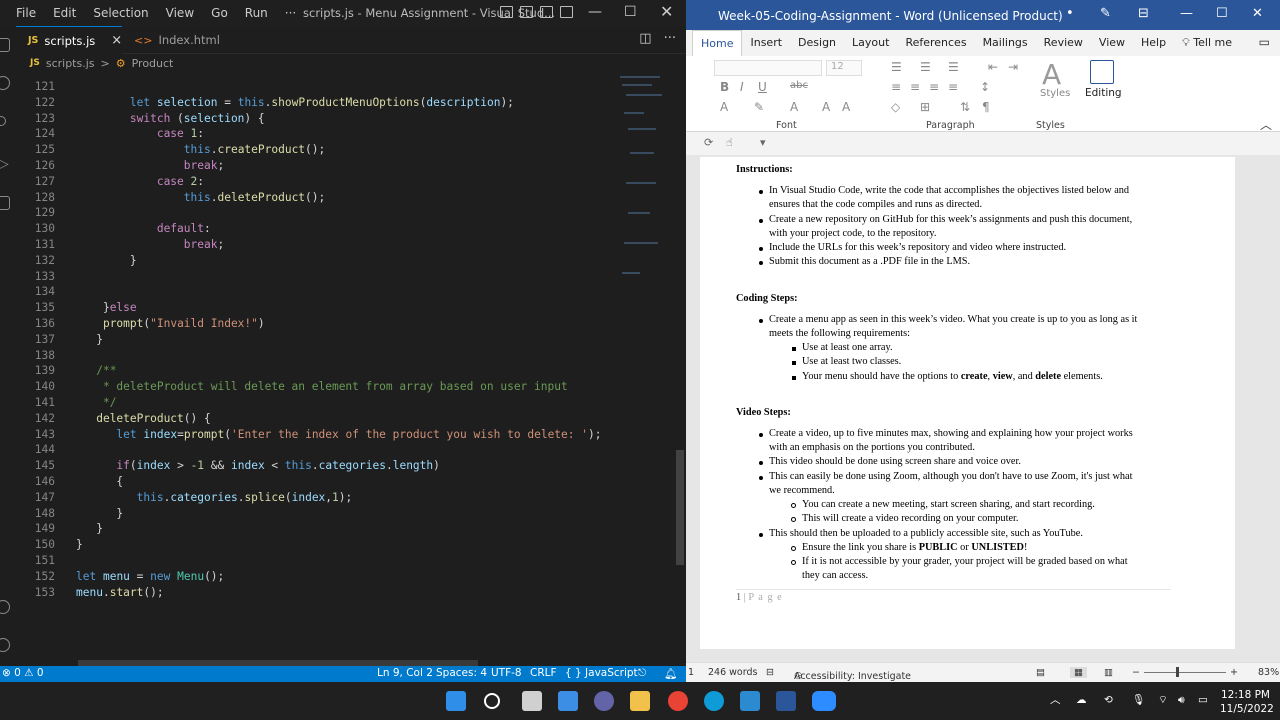 The width and height of the screenshot is (1280, 720). What do you see at coordinates (1108, 700) in the screenshot?
I see `sync-icon: ⟲` at bounding box center [1108, 700].